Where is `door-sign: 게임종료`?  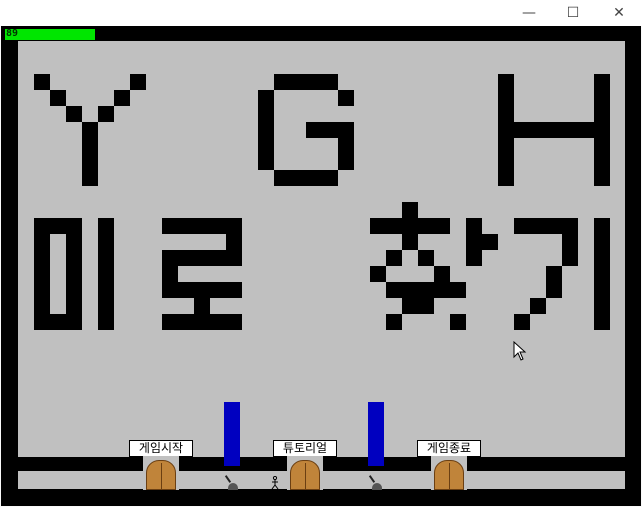
door-sign: 게임종료 is located at coordinates (449, 448).